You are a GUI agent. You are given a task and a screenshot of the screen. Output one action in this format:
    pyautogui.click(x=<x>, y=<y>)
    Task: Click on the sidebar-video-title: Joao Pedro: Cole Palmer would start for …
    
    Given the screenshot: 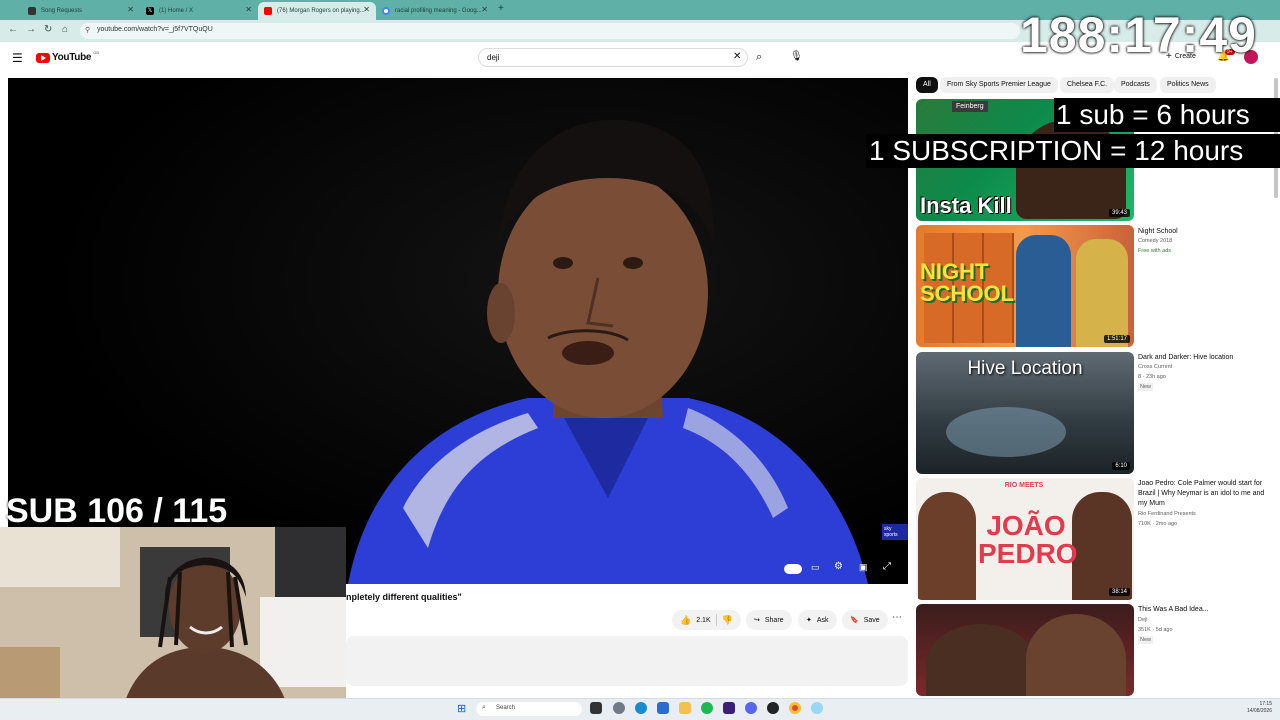 What is the action you would take?
    pyautogui.click(x=1203, y=494)
    